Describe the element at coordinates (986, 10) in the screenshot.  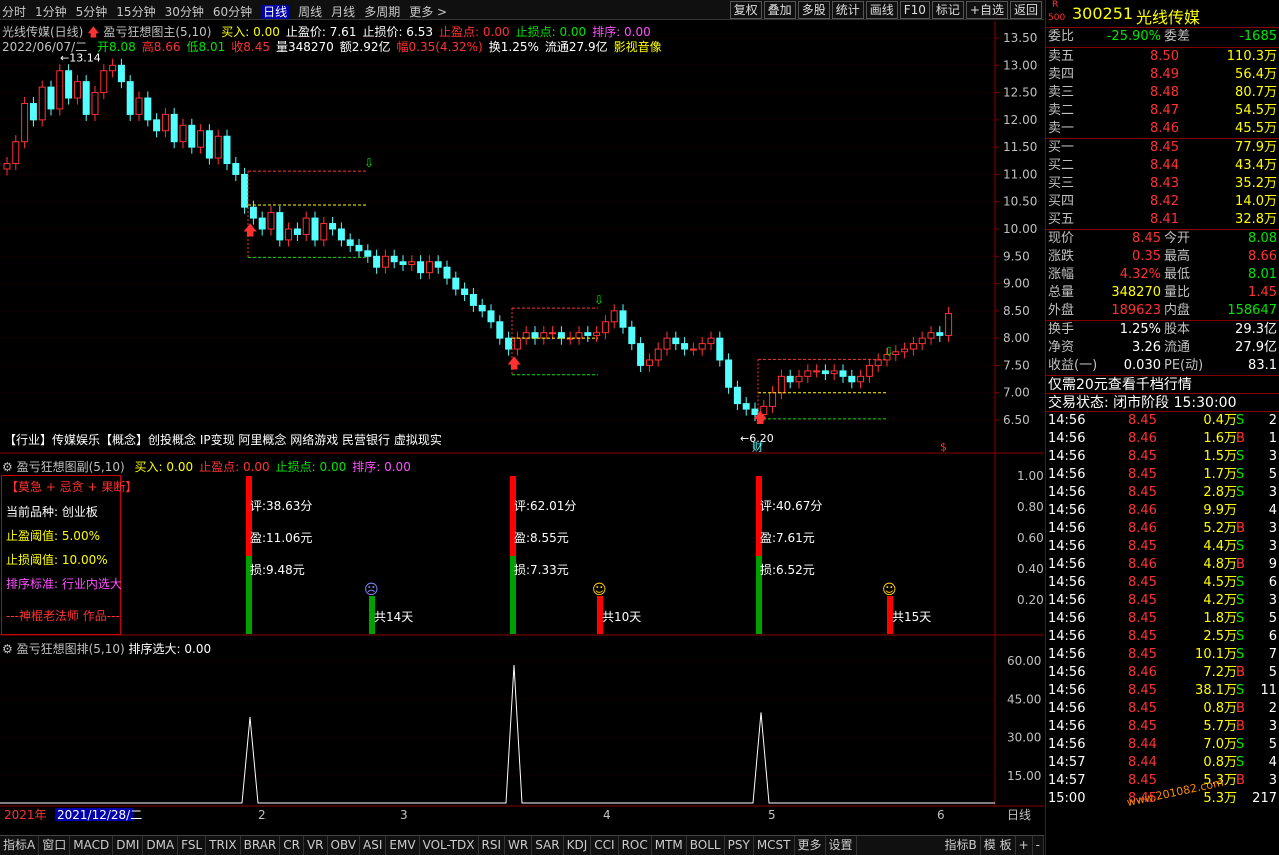
I see `toolbar-button: +自选` at that location.